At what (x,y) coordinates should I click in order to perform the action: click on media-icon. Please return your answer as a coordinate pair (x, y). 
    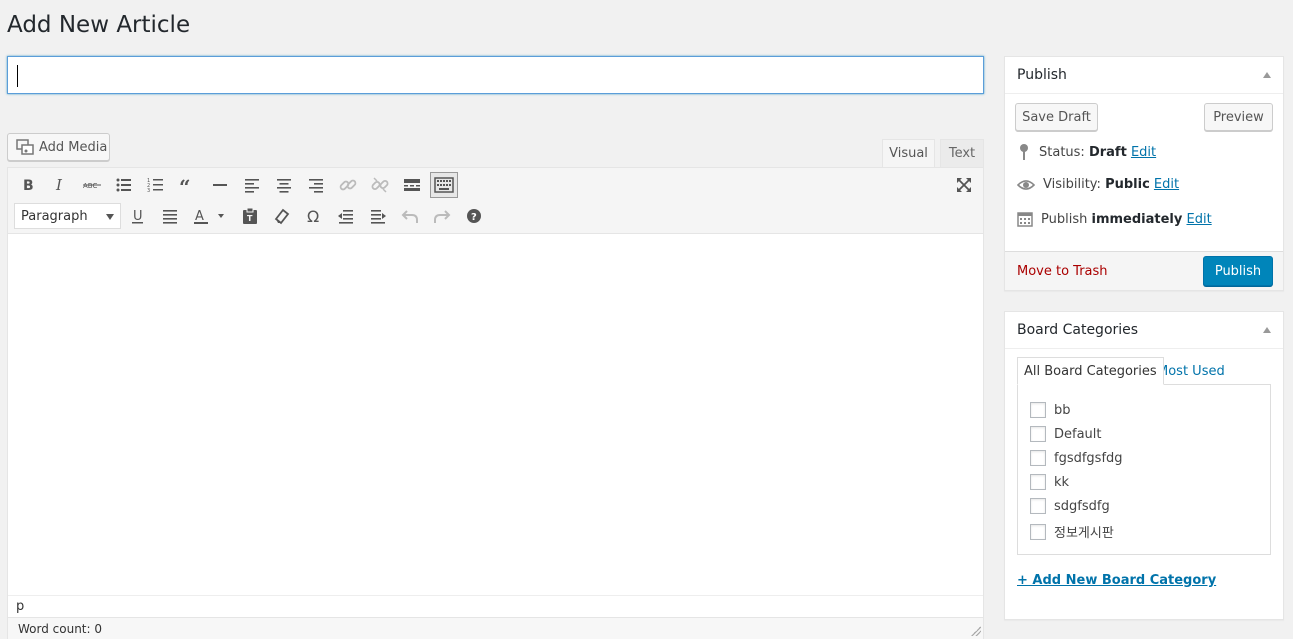
    Looking at the image, I should click on (25, 147).